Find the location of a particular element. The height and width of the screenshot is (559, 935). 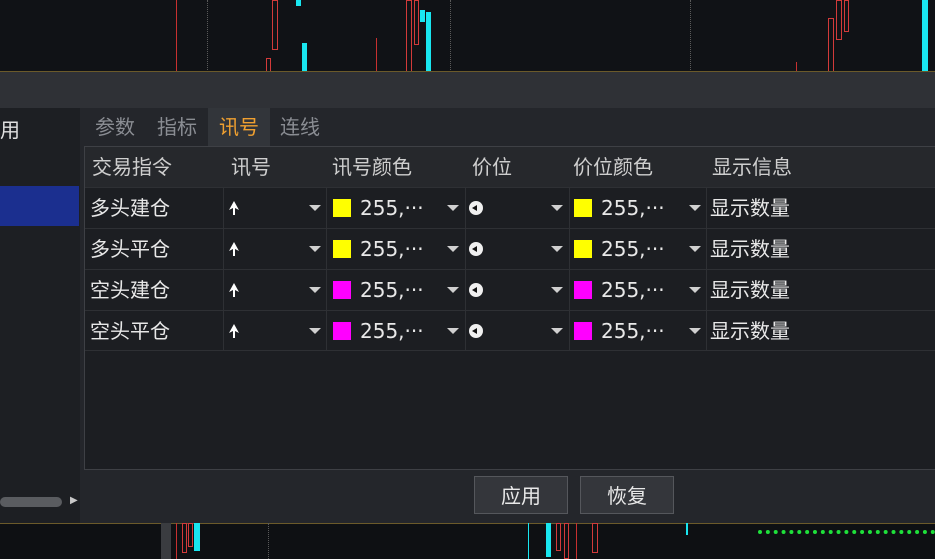

instruction-cell: 空头平仓 is located at coordinates (130, 331).